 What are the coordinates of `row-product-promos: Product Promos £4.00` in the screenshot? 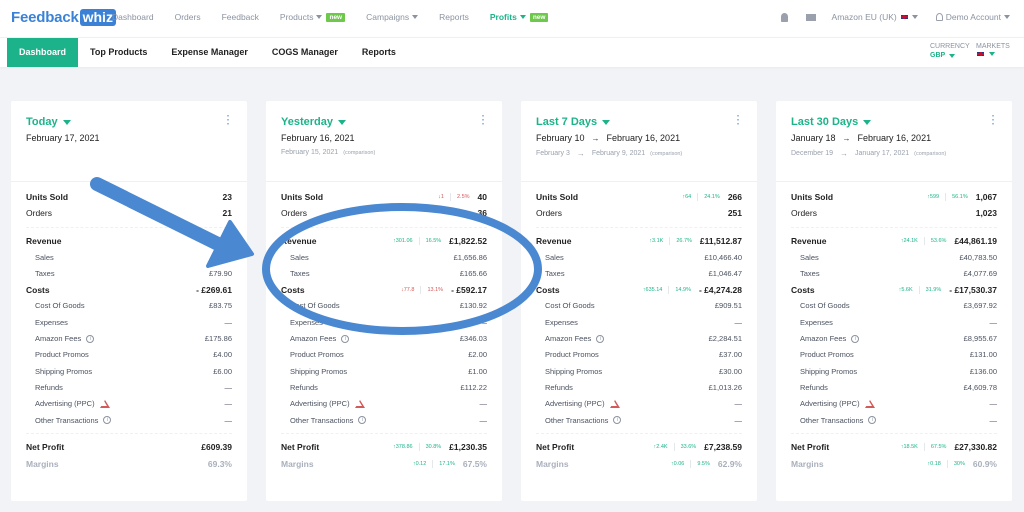 It's located at (129, 355).